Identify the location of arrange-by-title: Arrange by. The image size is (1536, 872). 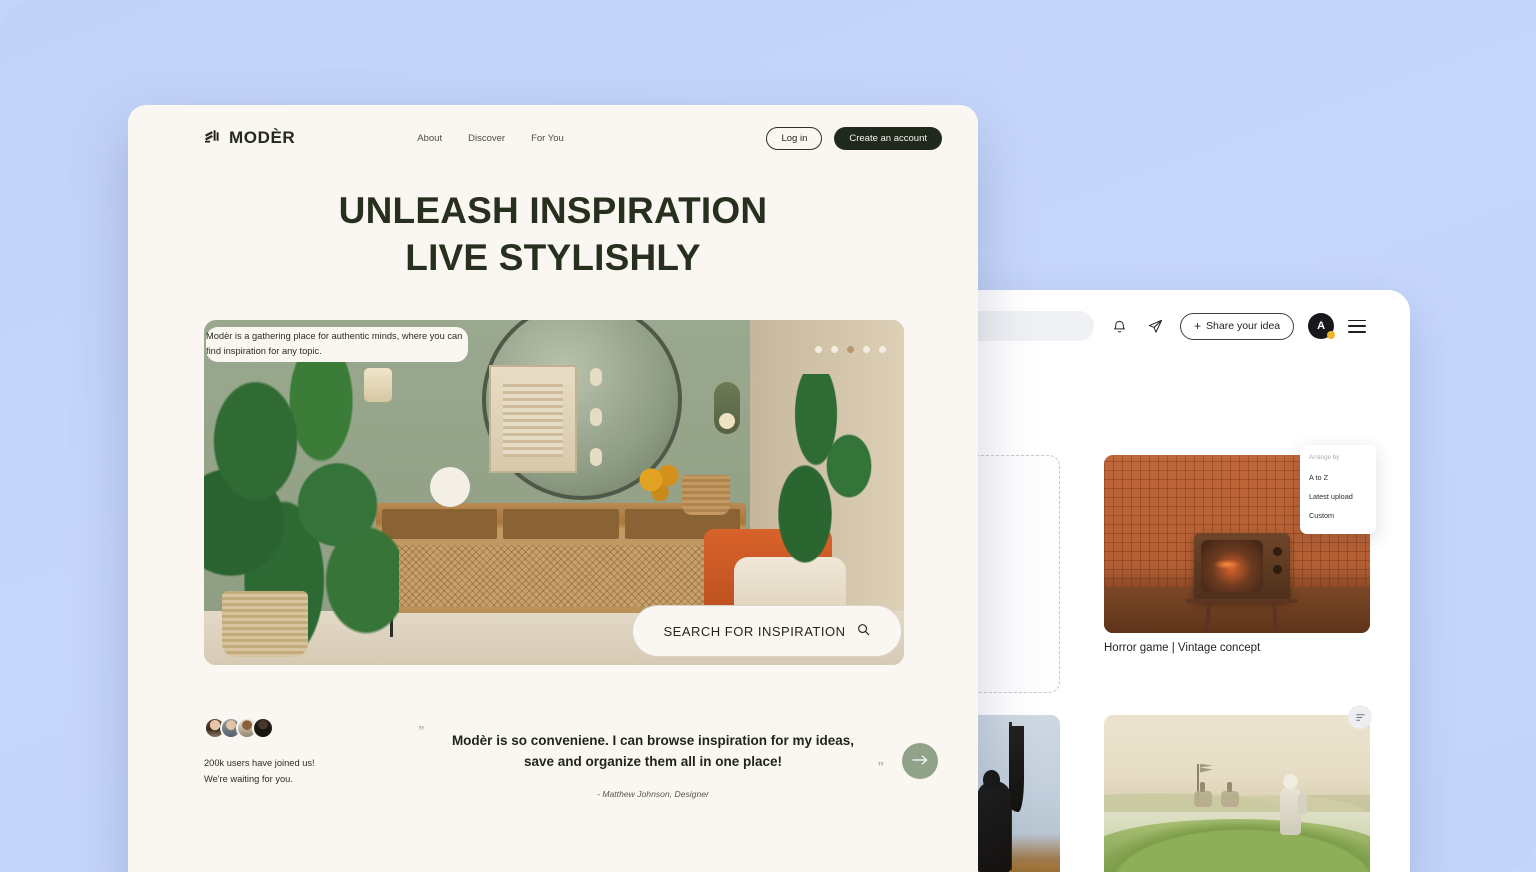
(1324, 457).